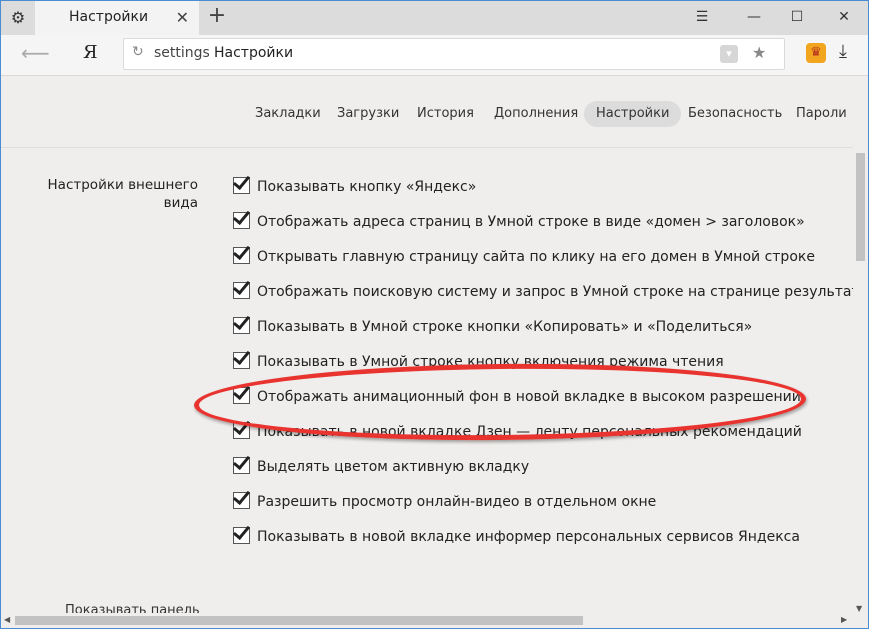  Describe the element at coordinates (754, 17) in the screenshot. I see `minimize-button: —` at that location.